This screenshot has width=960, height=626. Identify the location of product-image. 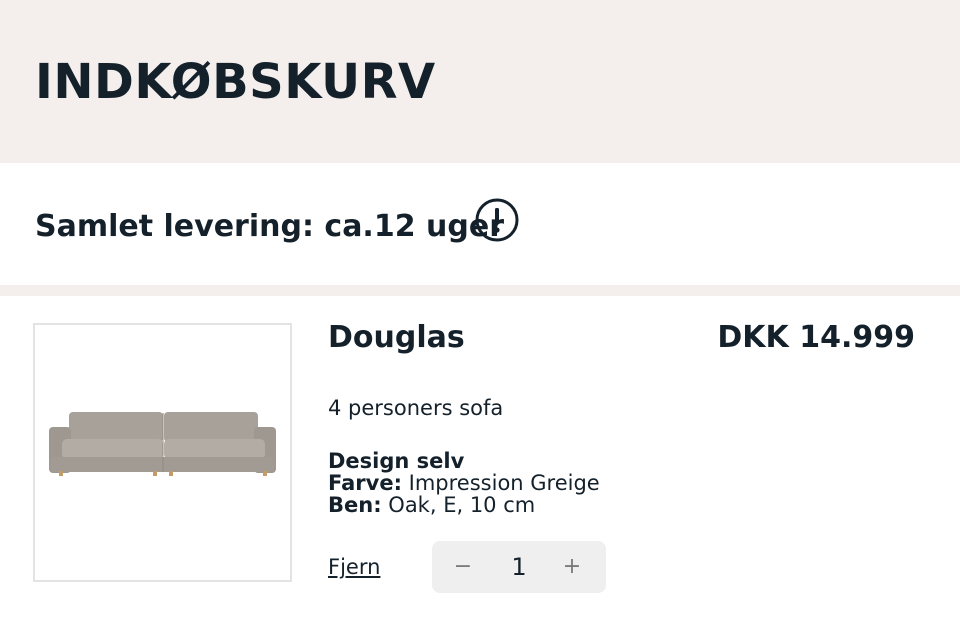
(162, 452).